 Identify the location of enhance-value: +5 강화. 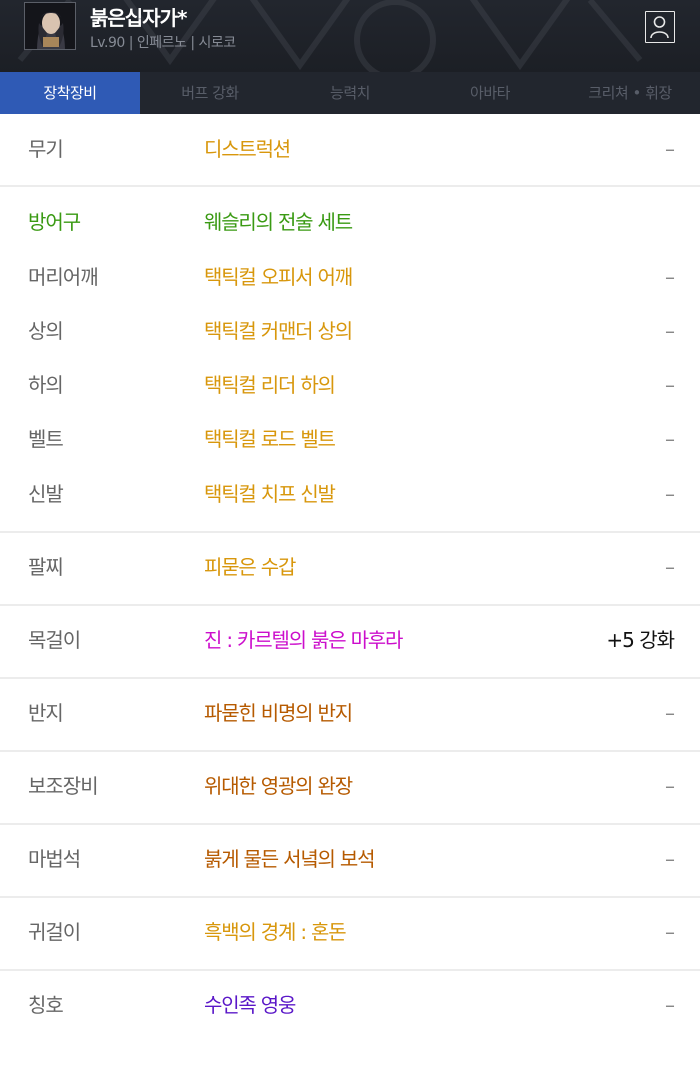
(640, 640).